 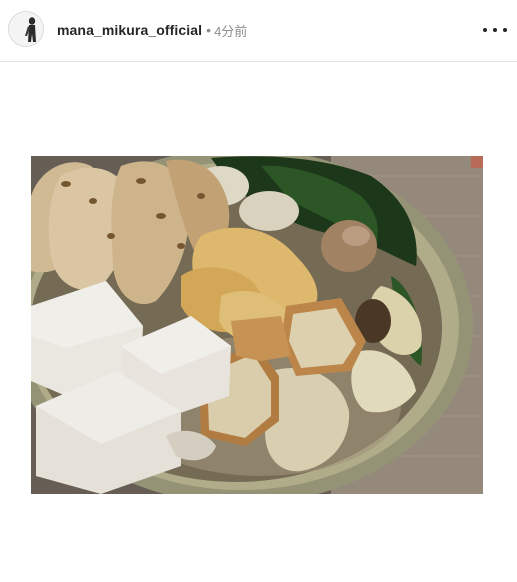 I want to click on avatar-icon, so click(x=26, y=29).